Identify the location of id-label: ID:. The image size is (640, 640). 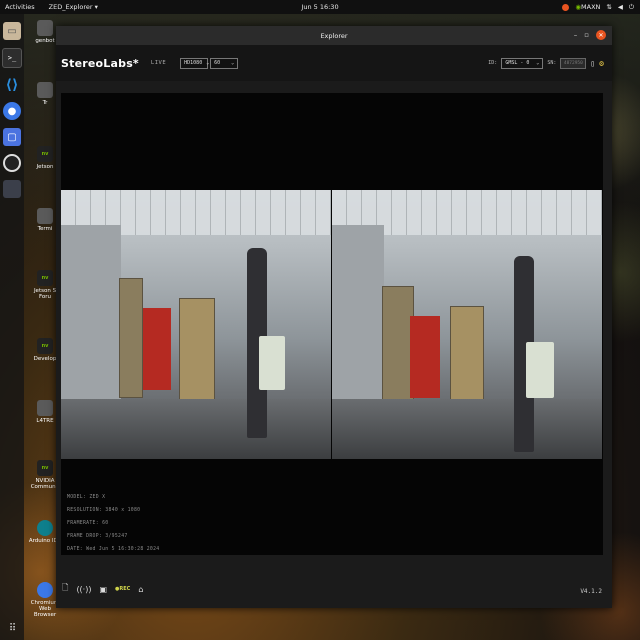
(493, 63).